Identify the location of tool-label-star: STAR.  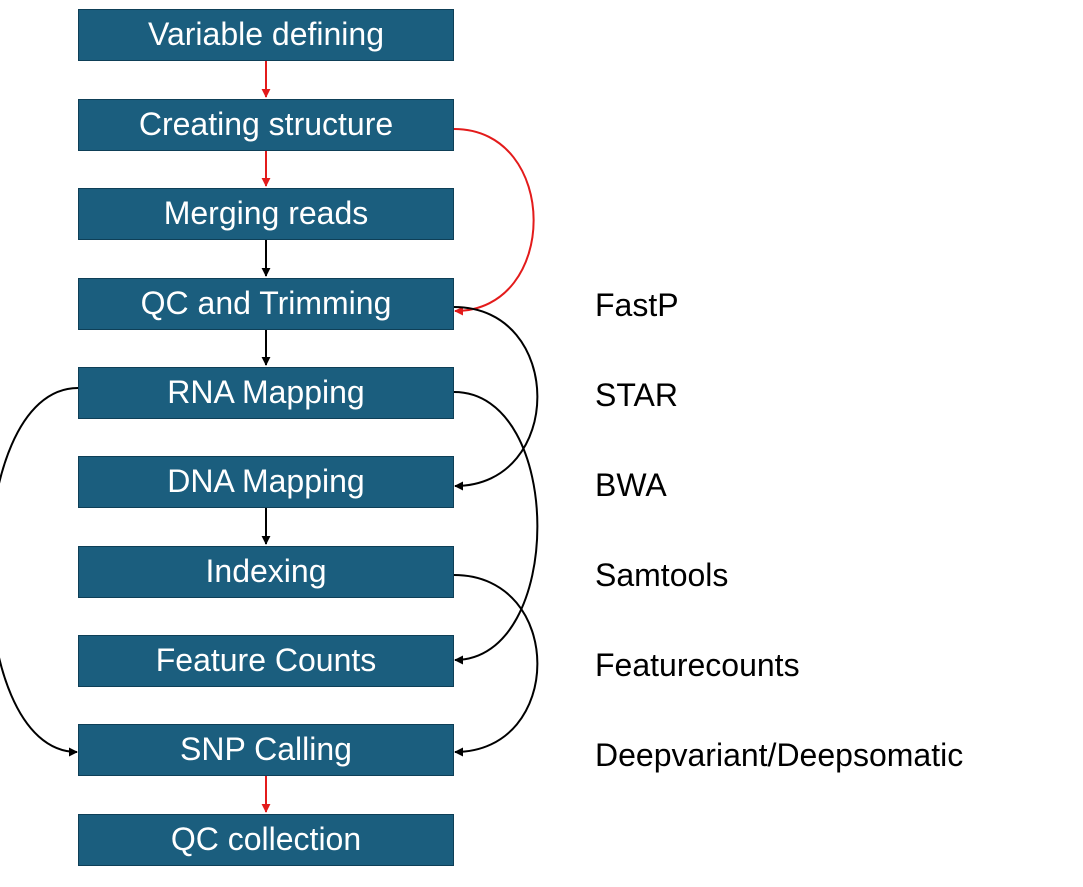
(636, 395).